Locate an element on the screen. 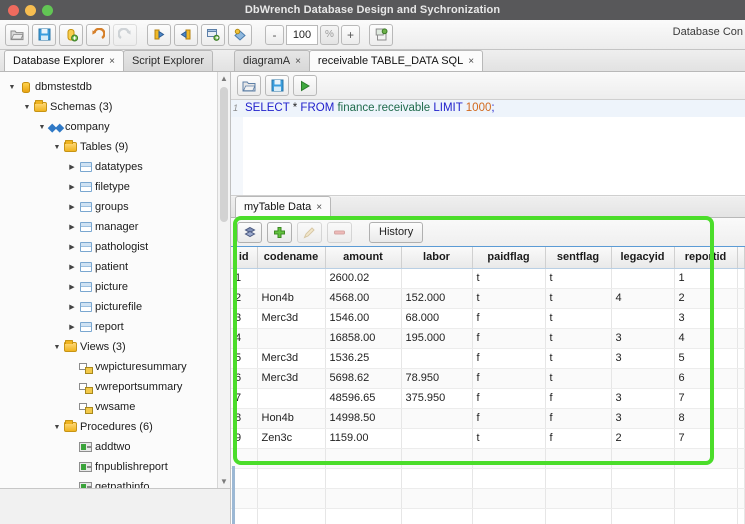 This screenshot has height=524, width=745. zoom-value-input: 100 is located at coordinates (302, 34).